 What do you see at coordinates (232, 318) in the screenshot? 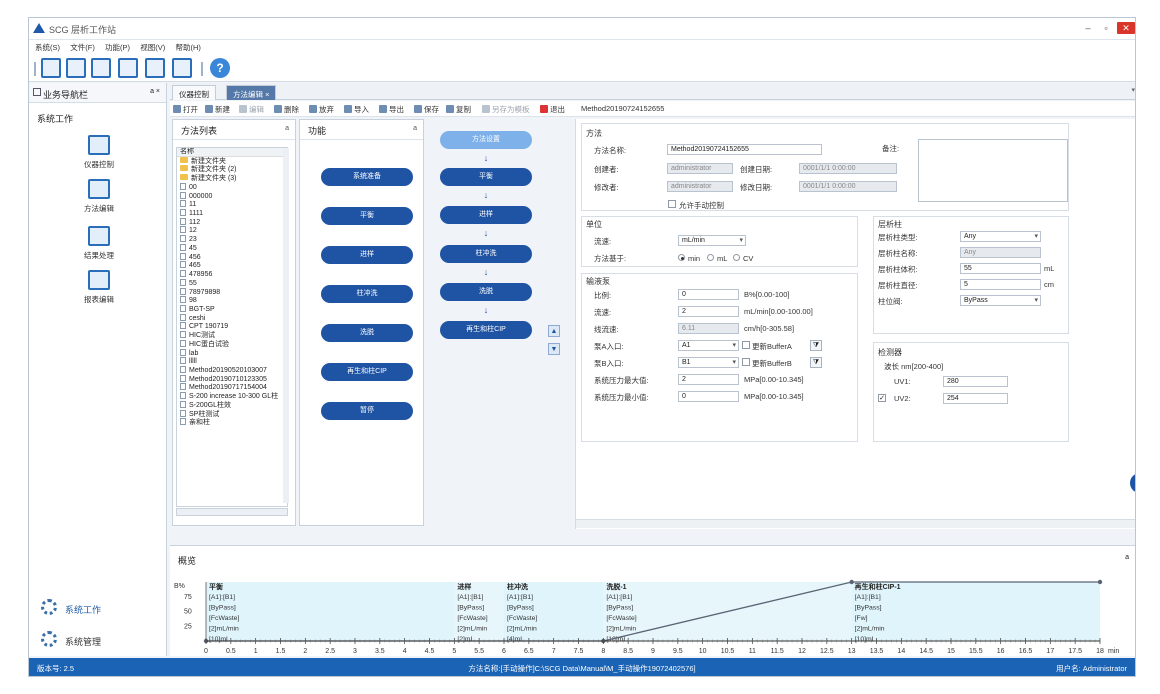
I see `method-list-item: ceshi` at bounding box center [232, 318].